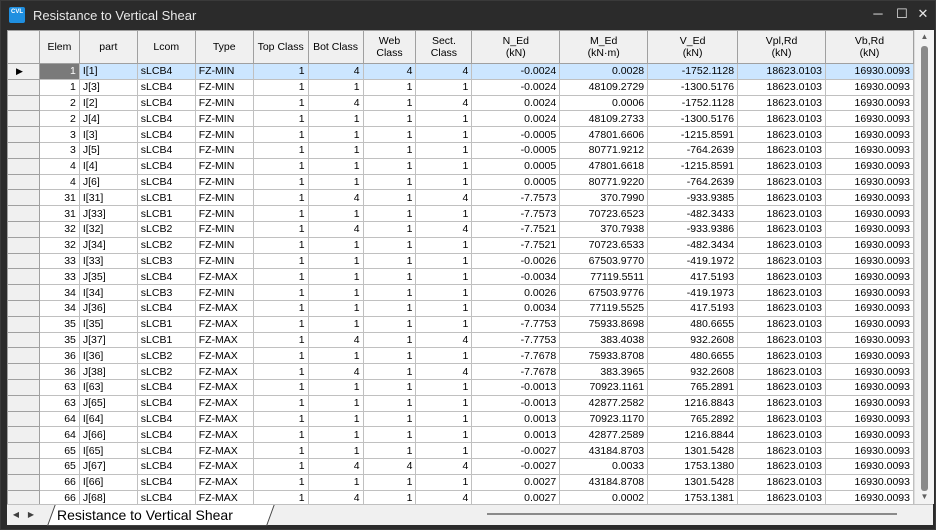  What do you see at coordinates (108, 198) in the screenshot?
I see `table-cell: I[31]` at bounding box center [108, 198].